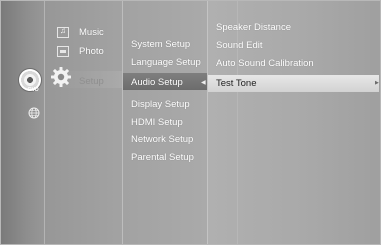 The width and height of the screenshot is (381, 245). What do you see at coordinates (253, 28) in the screenshot?
I see `audio-item-speaker-distance: Speaker Distance` at bounding box center [253, 28].